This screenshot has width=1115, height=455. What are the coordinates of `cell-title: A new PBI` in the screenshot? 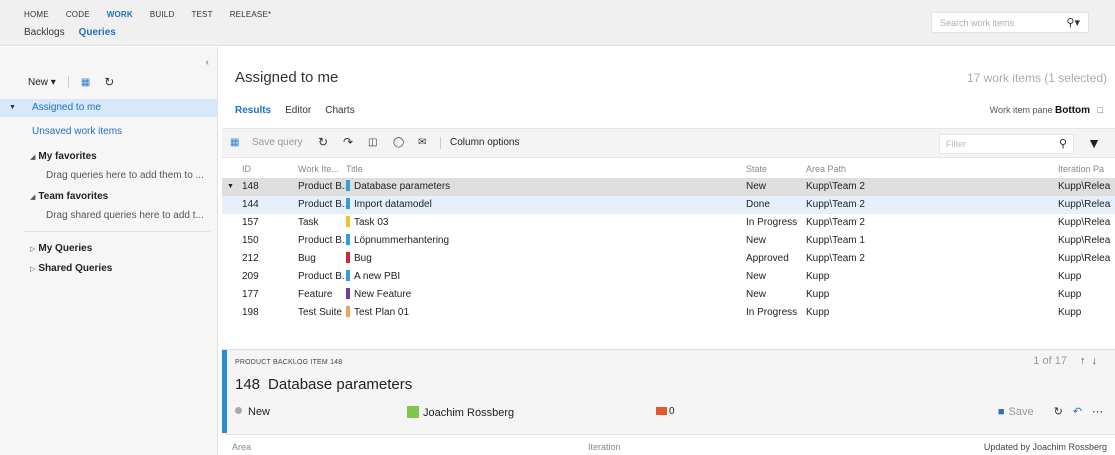 It's located at (536, 277).